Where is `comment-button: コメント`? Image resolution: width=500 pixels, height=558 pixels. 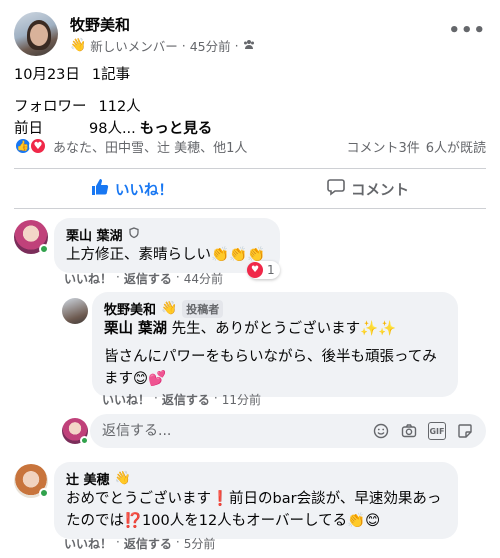 comment-button: コメント is located at coordinates (368, 189).